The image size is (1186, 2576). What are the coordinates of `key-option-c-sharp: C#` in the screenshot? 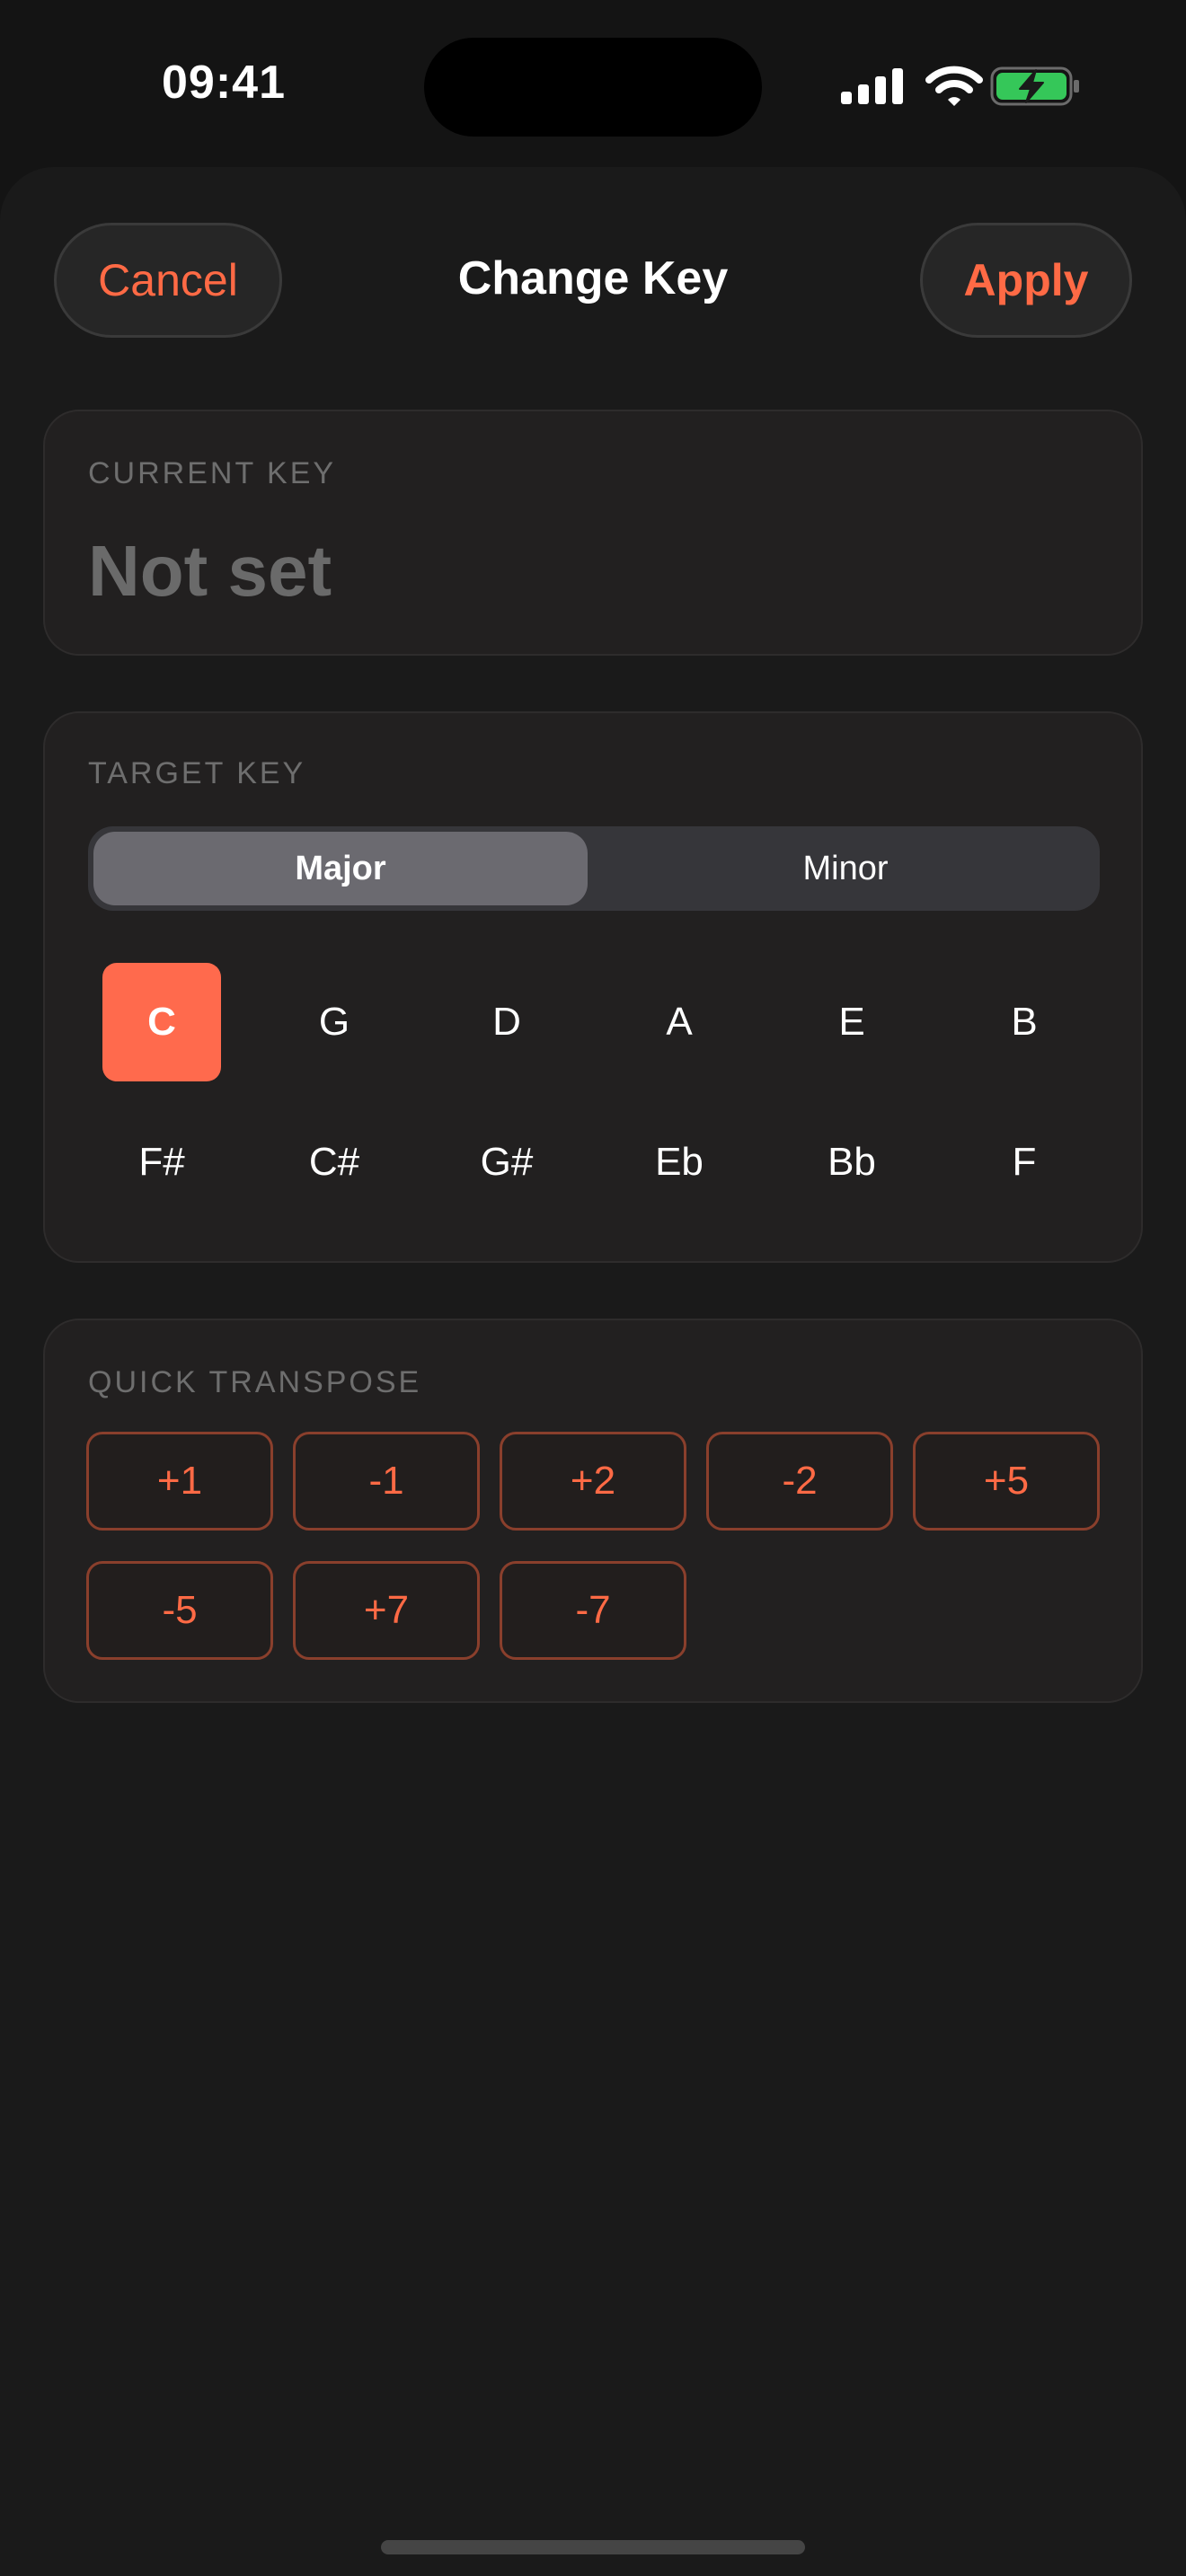 It's located at (334, 1162).